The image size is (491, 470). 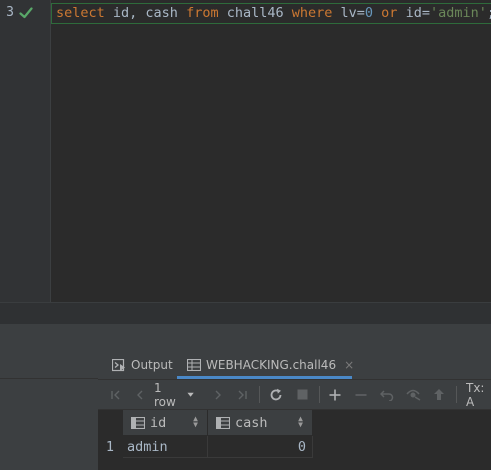 I want to click on sql-keyword-where: where, so click(x=312, y=13).